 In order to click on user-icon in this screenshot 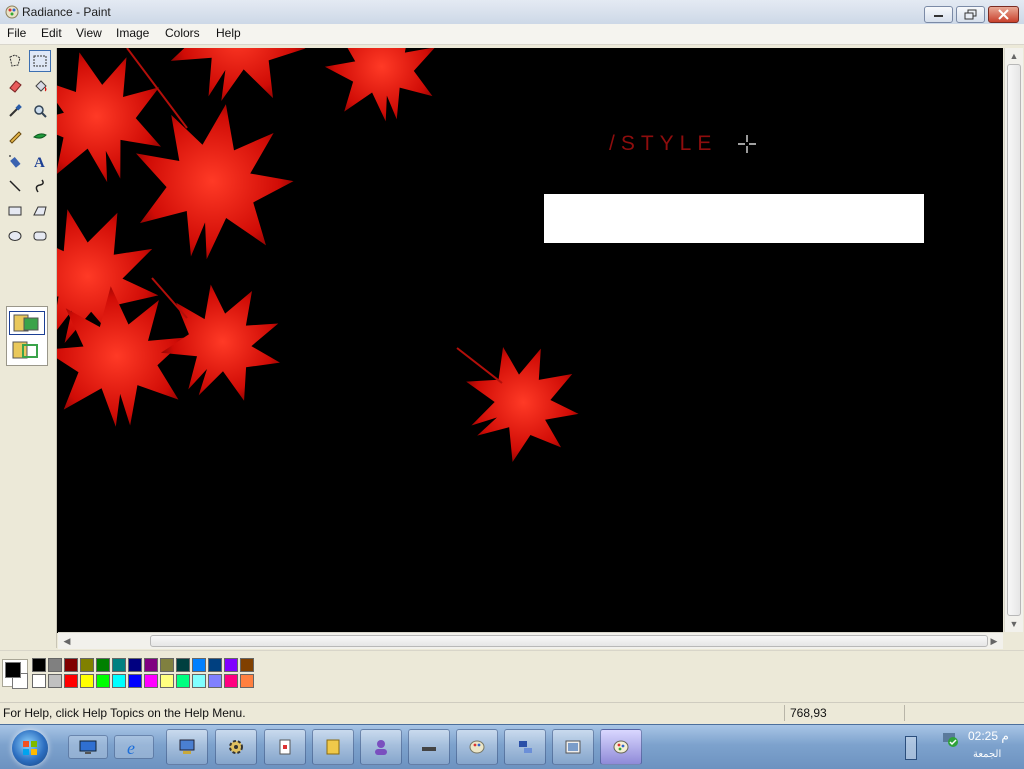, I will do `click(381, 747)`.